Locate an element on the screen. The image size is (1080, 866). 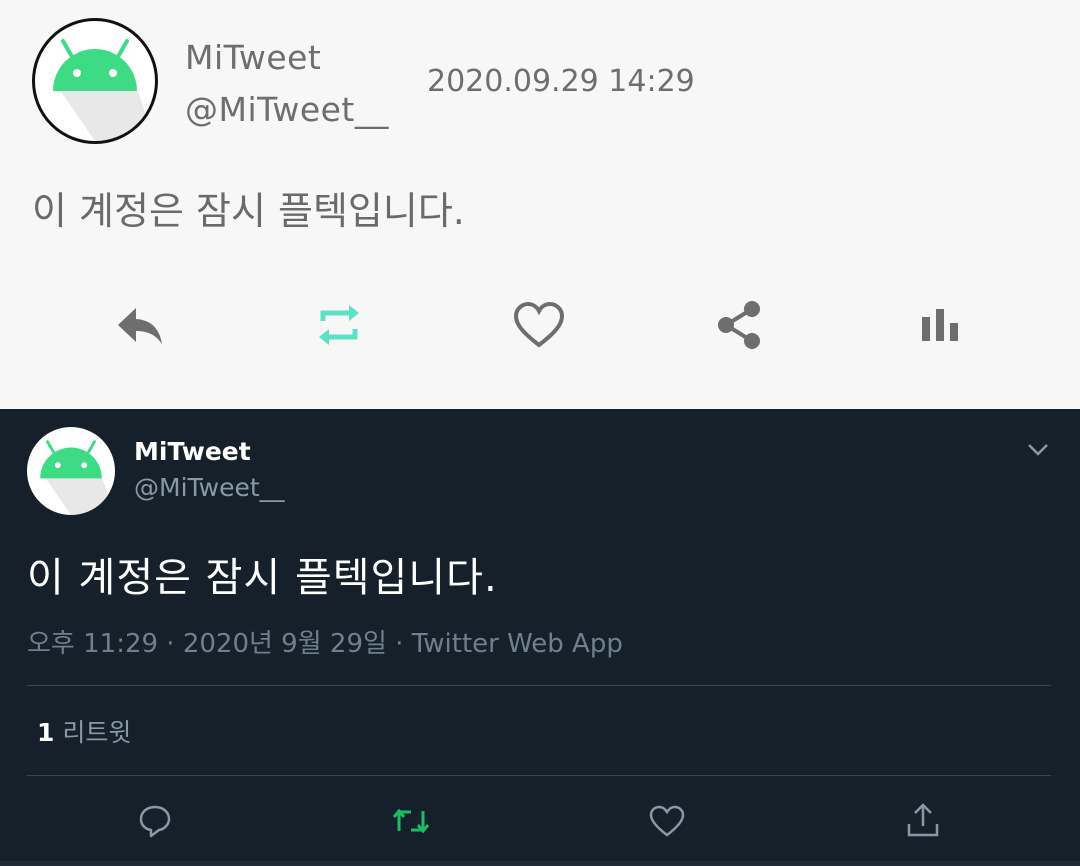
chevron-down-icon is located at coordinates (1038, 450).